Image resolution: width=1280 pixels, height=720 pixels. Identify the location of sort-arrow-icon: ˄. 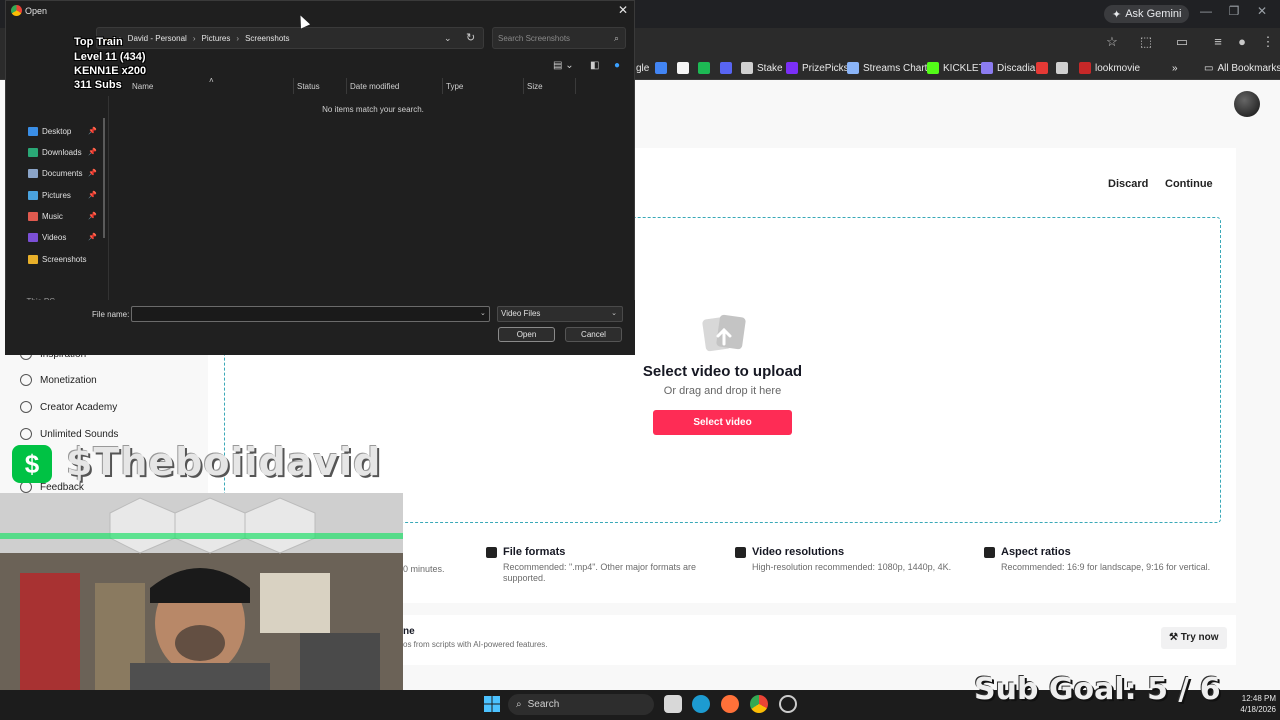
(211, 80).